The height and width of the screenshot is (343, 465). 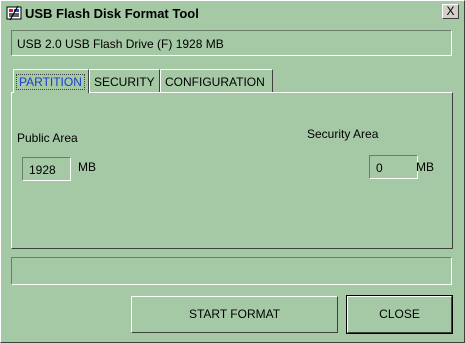 I want to click on tab-partition-label: PARTITION, so click(x=50, y=82).